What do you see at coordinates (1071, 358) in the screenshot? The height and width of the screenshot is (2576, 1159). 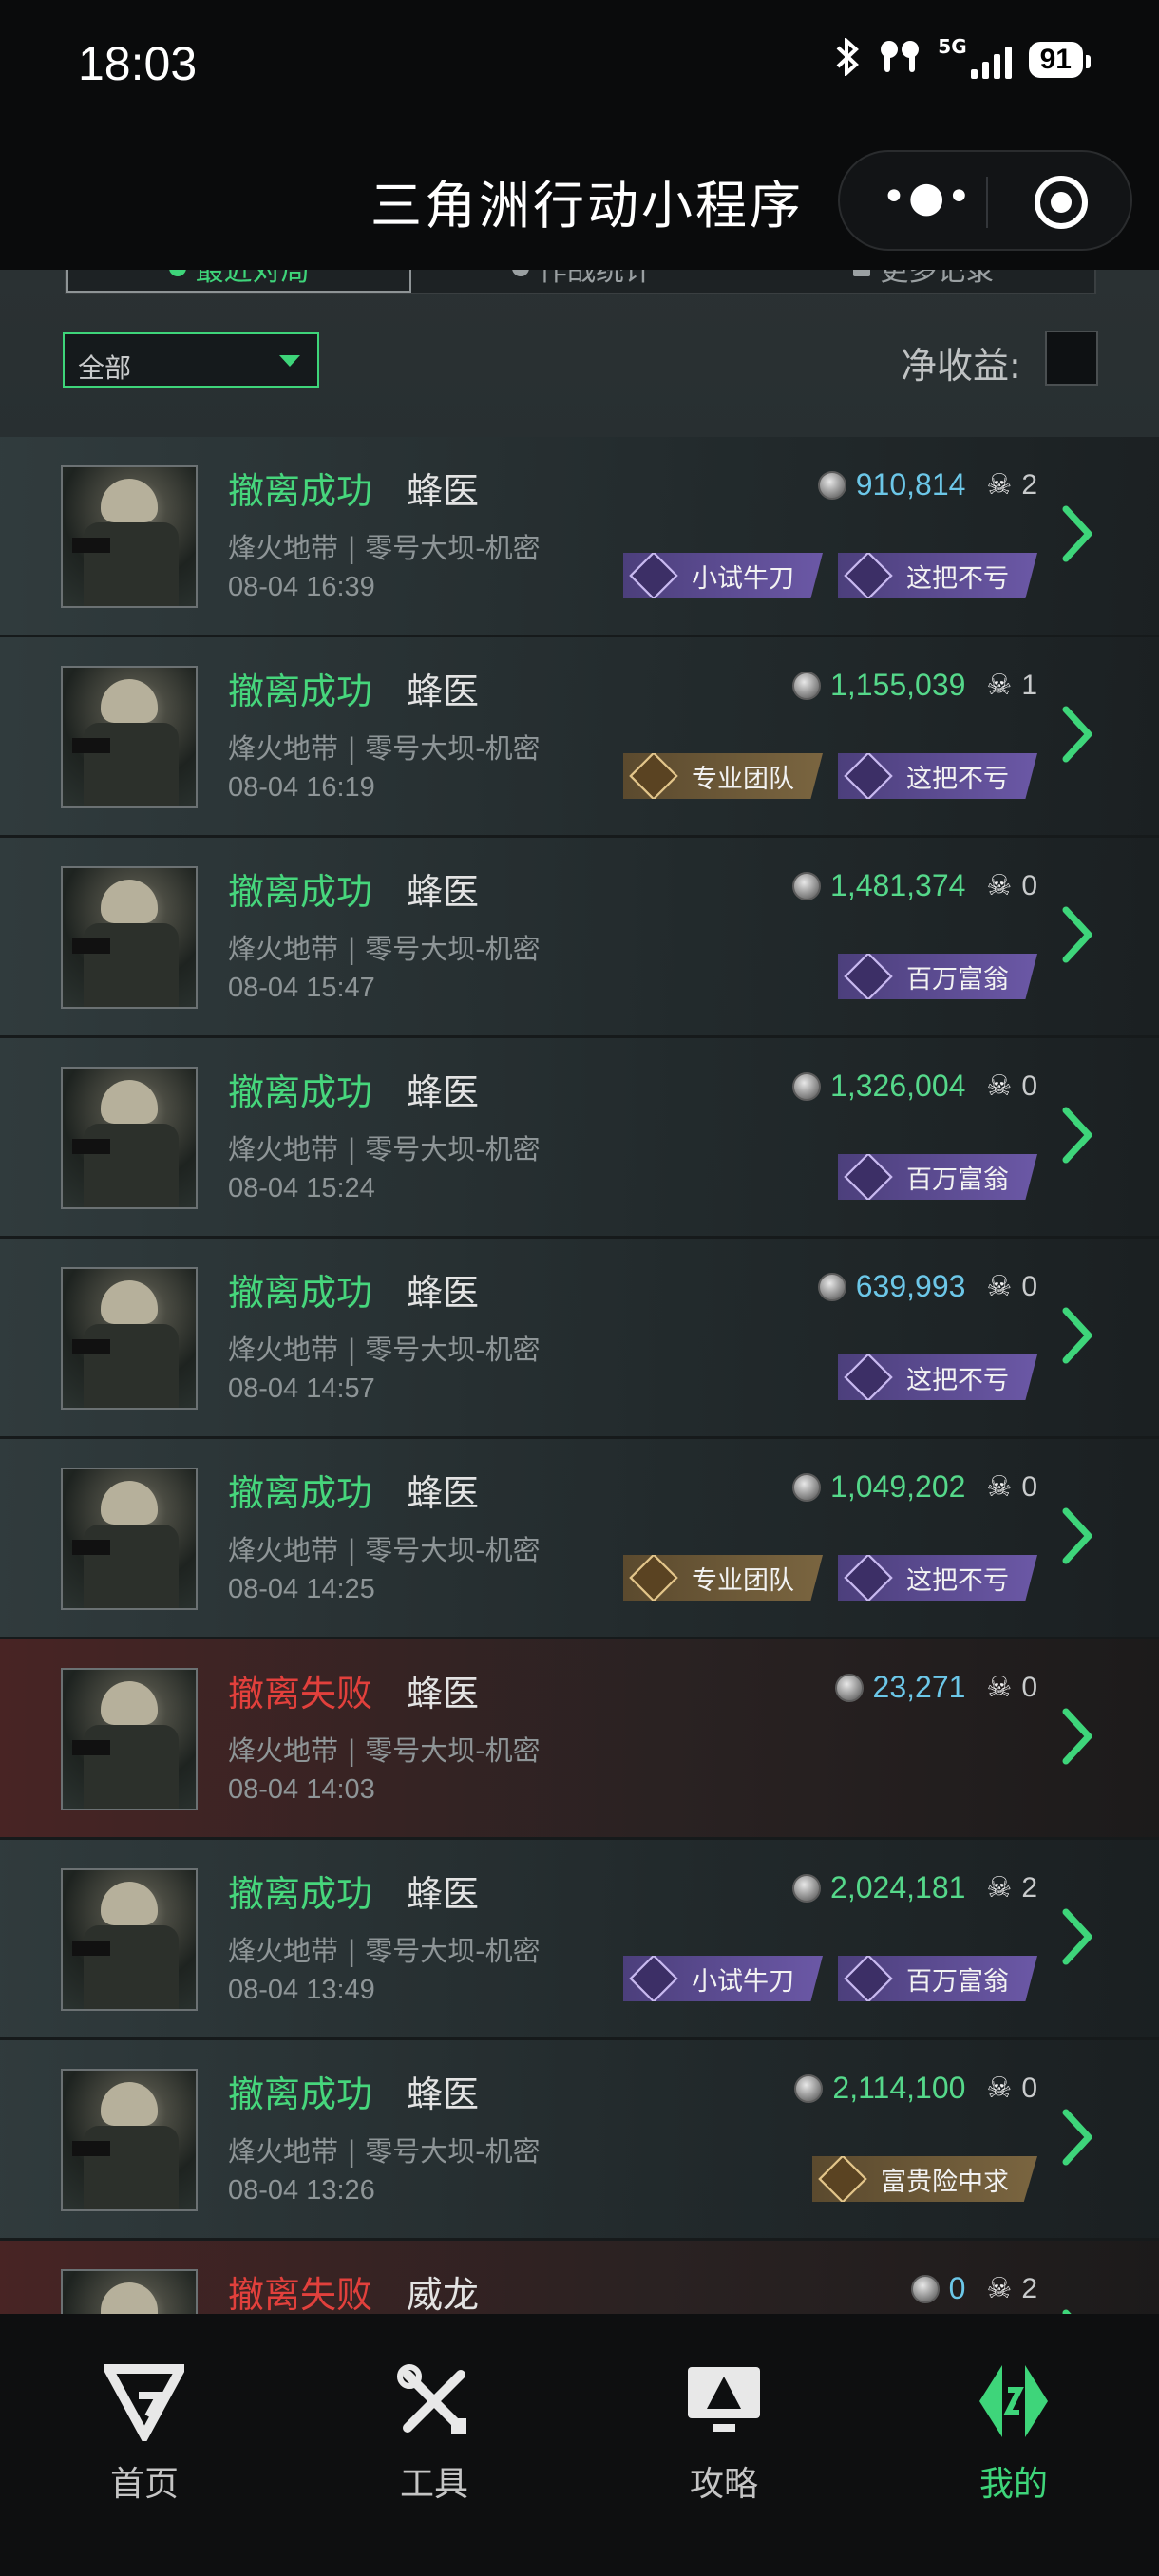 I see `net-profit-checkbox` at bounding box center [1071, 358].